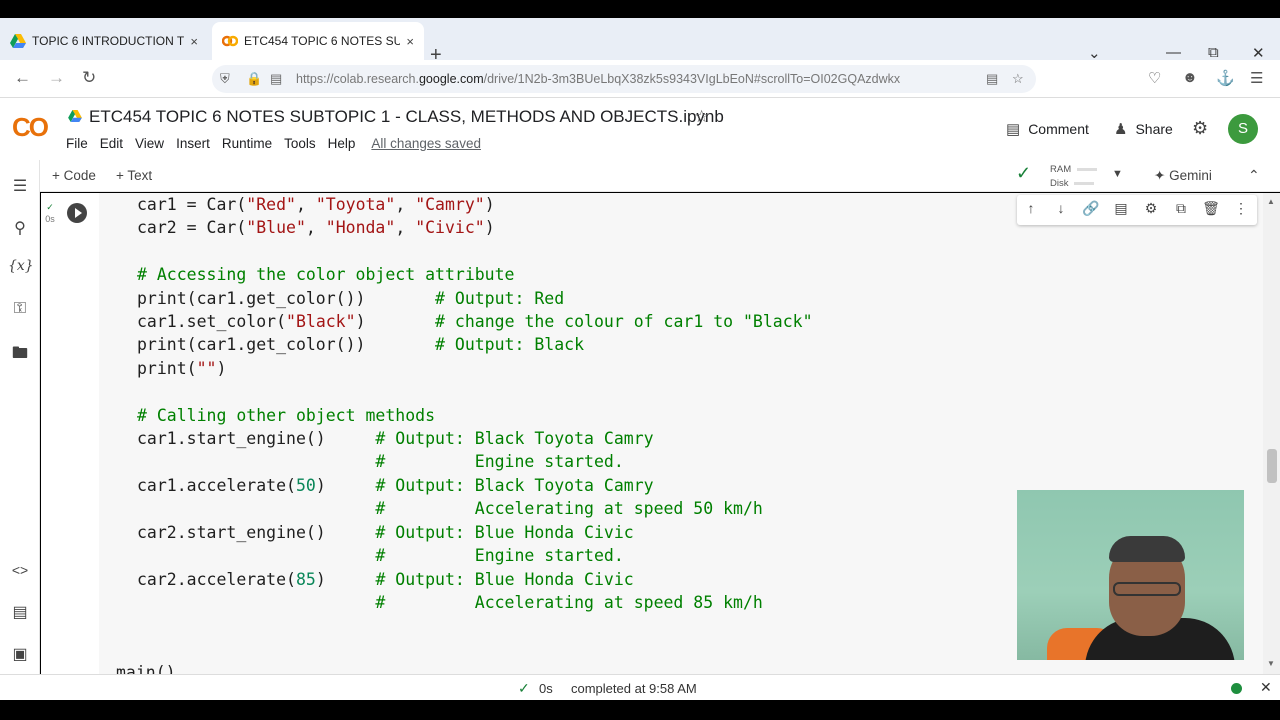  I want to click on settings-gear-icon: ⚙, so click(1200, 128).